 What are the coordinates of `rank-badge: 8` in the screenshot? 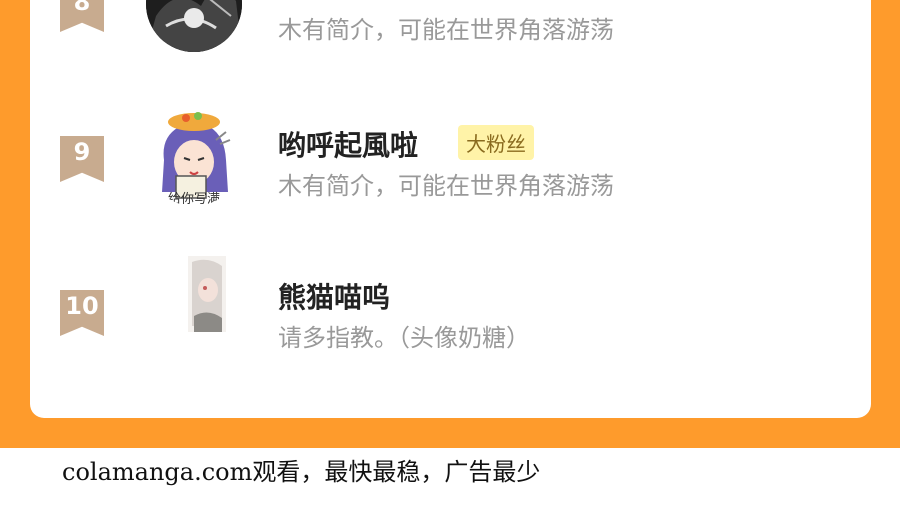 It's located at (82, 16).